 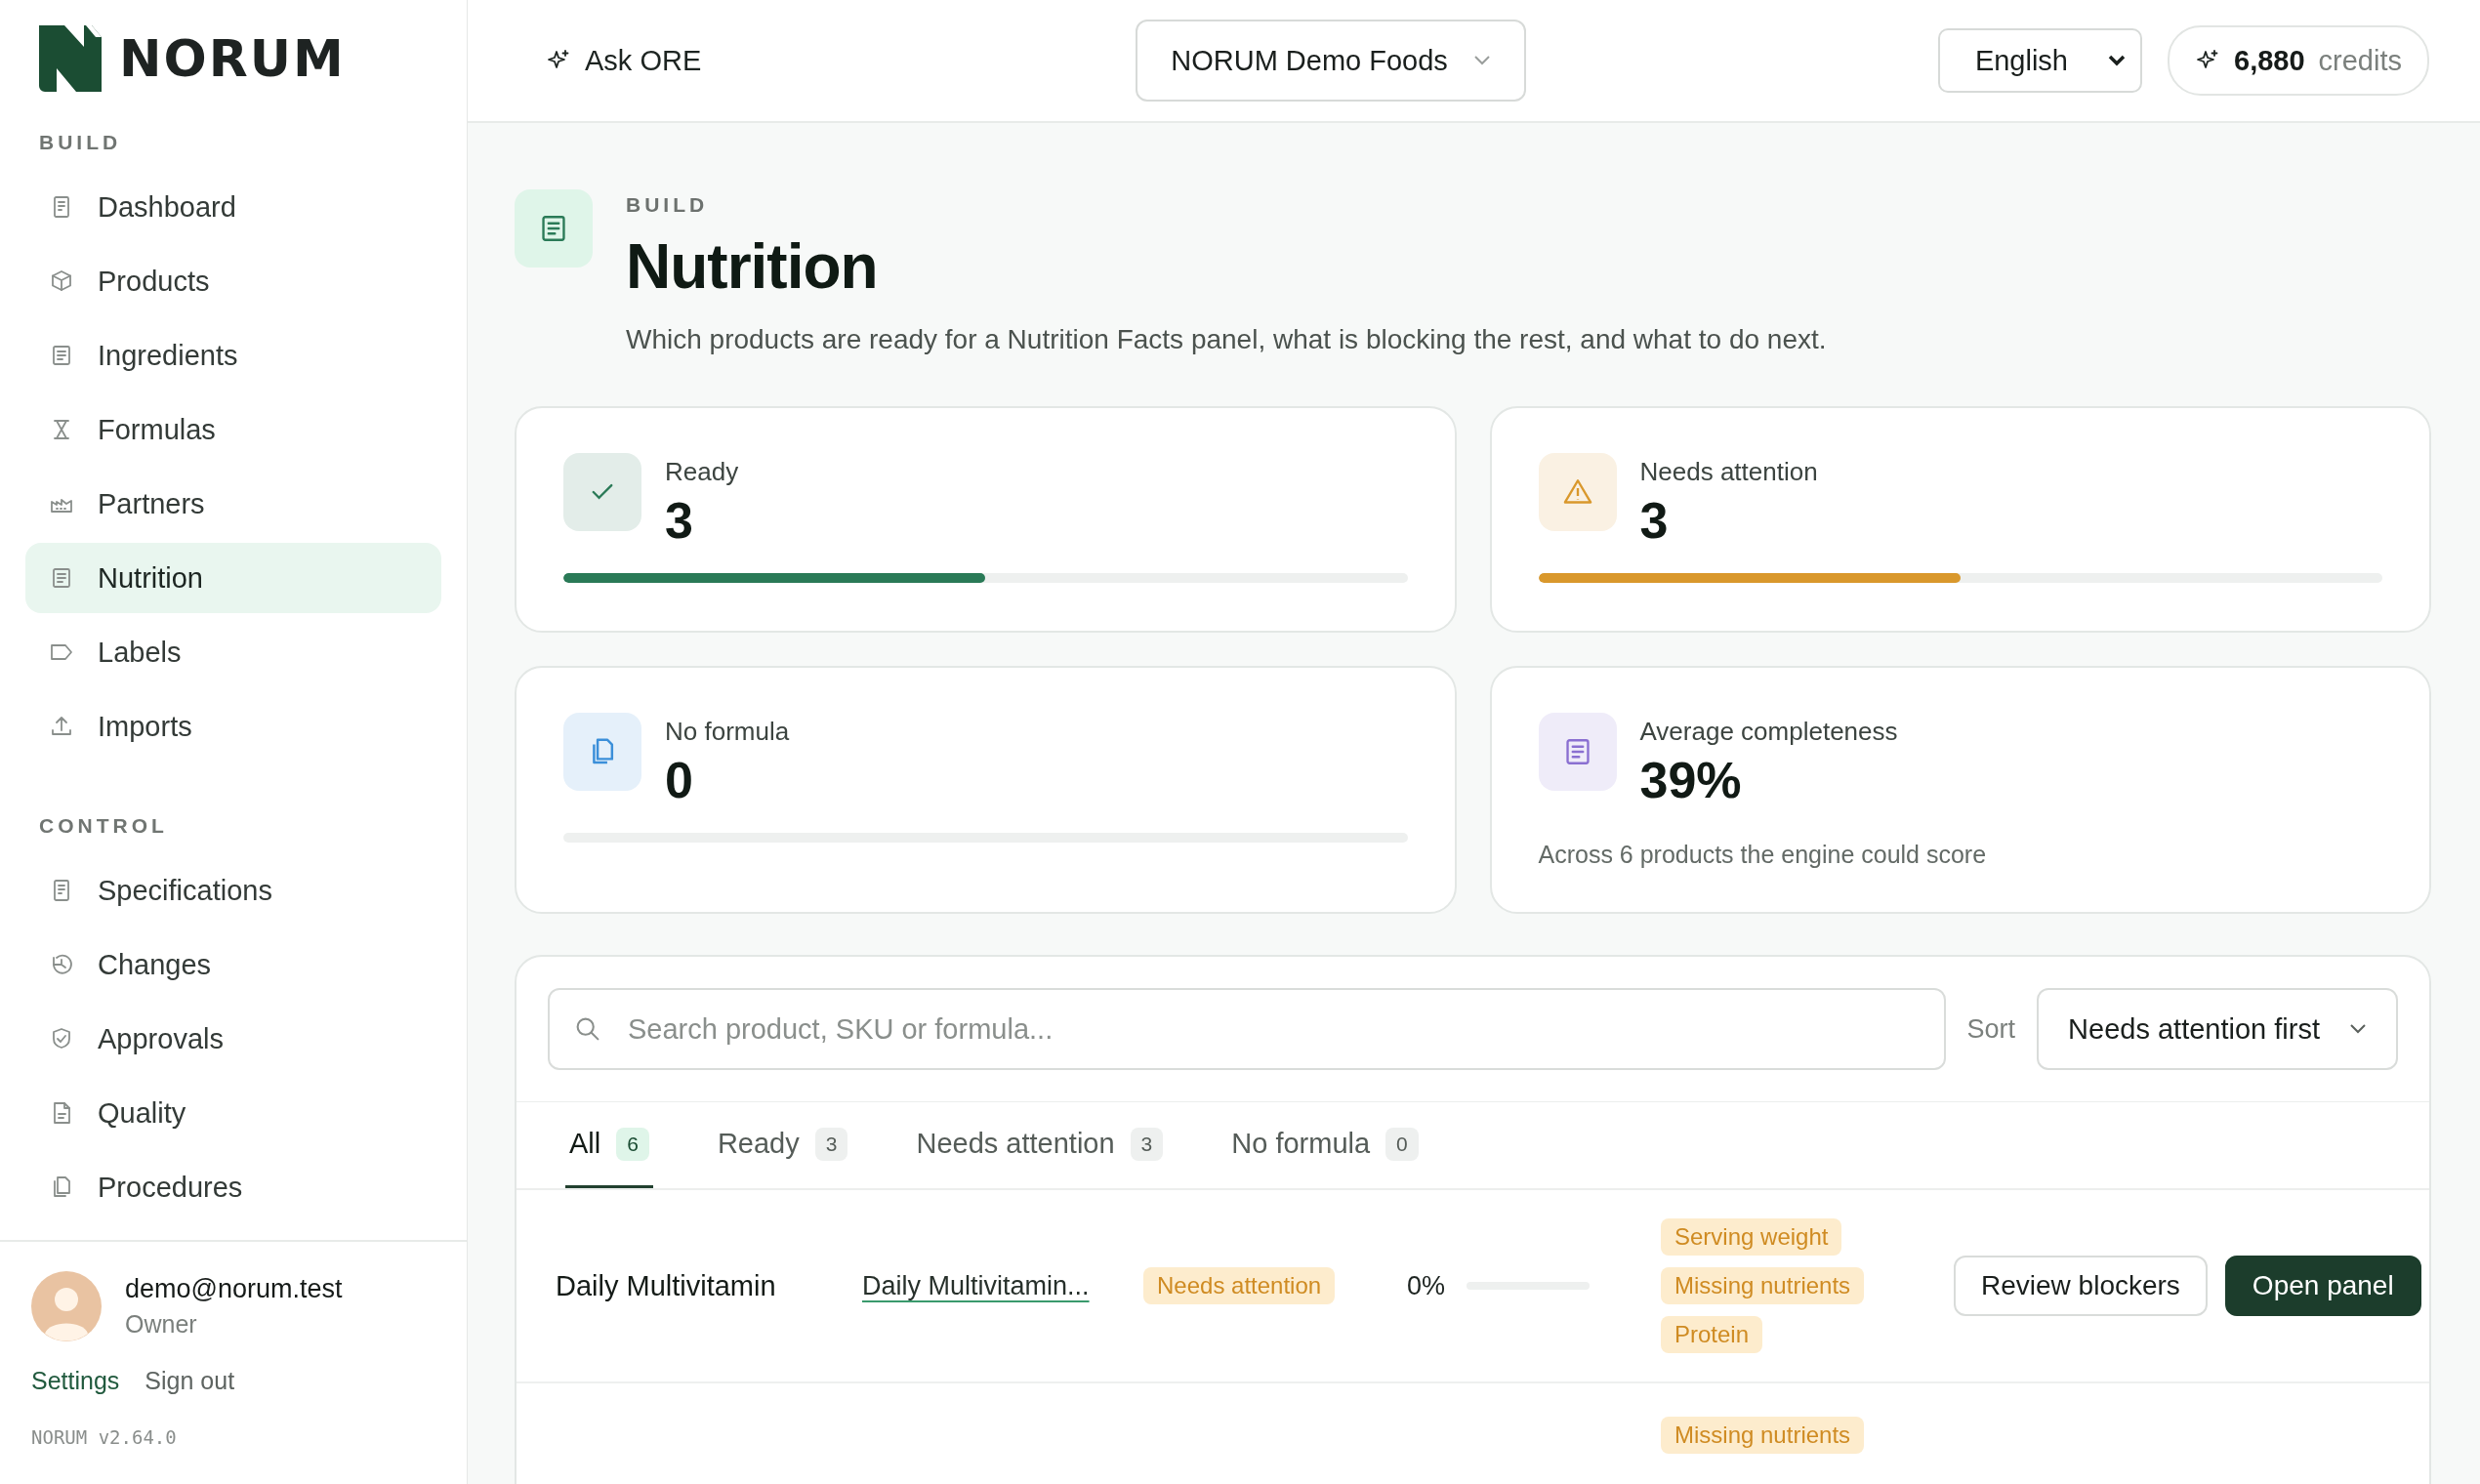 I want to click on blocker-tag: Protein, so click(x=1712, y=1335).